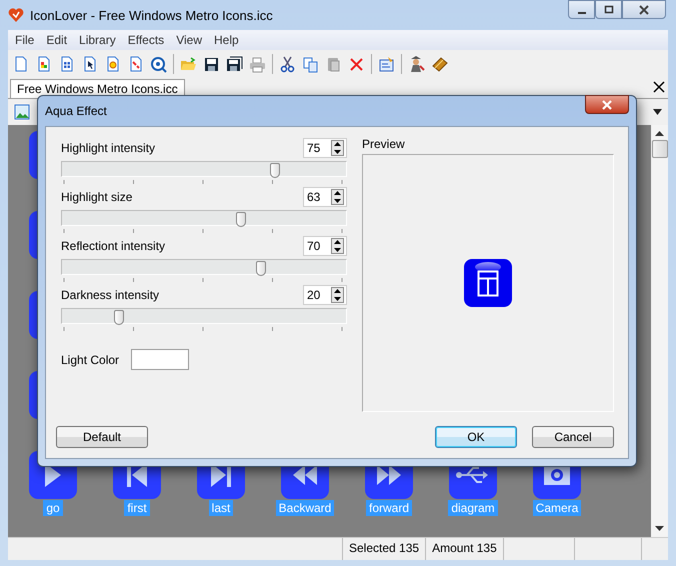 The height and width of the screenshot is (566, 676). What do you see at coordinates (160, 359) in the screenshot?
I see `color-swatch` at bounding box center [160, 359].